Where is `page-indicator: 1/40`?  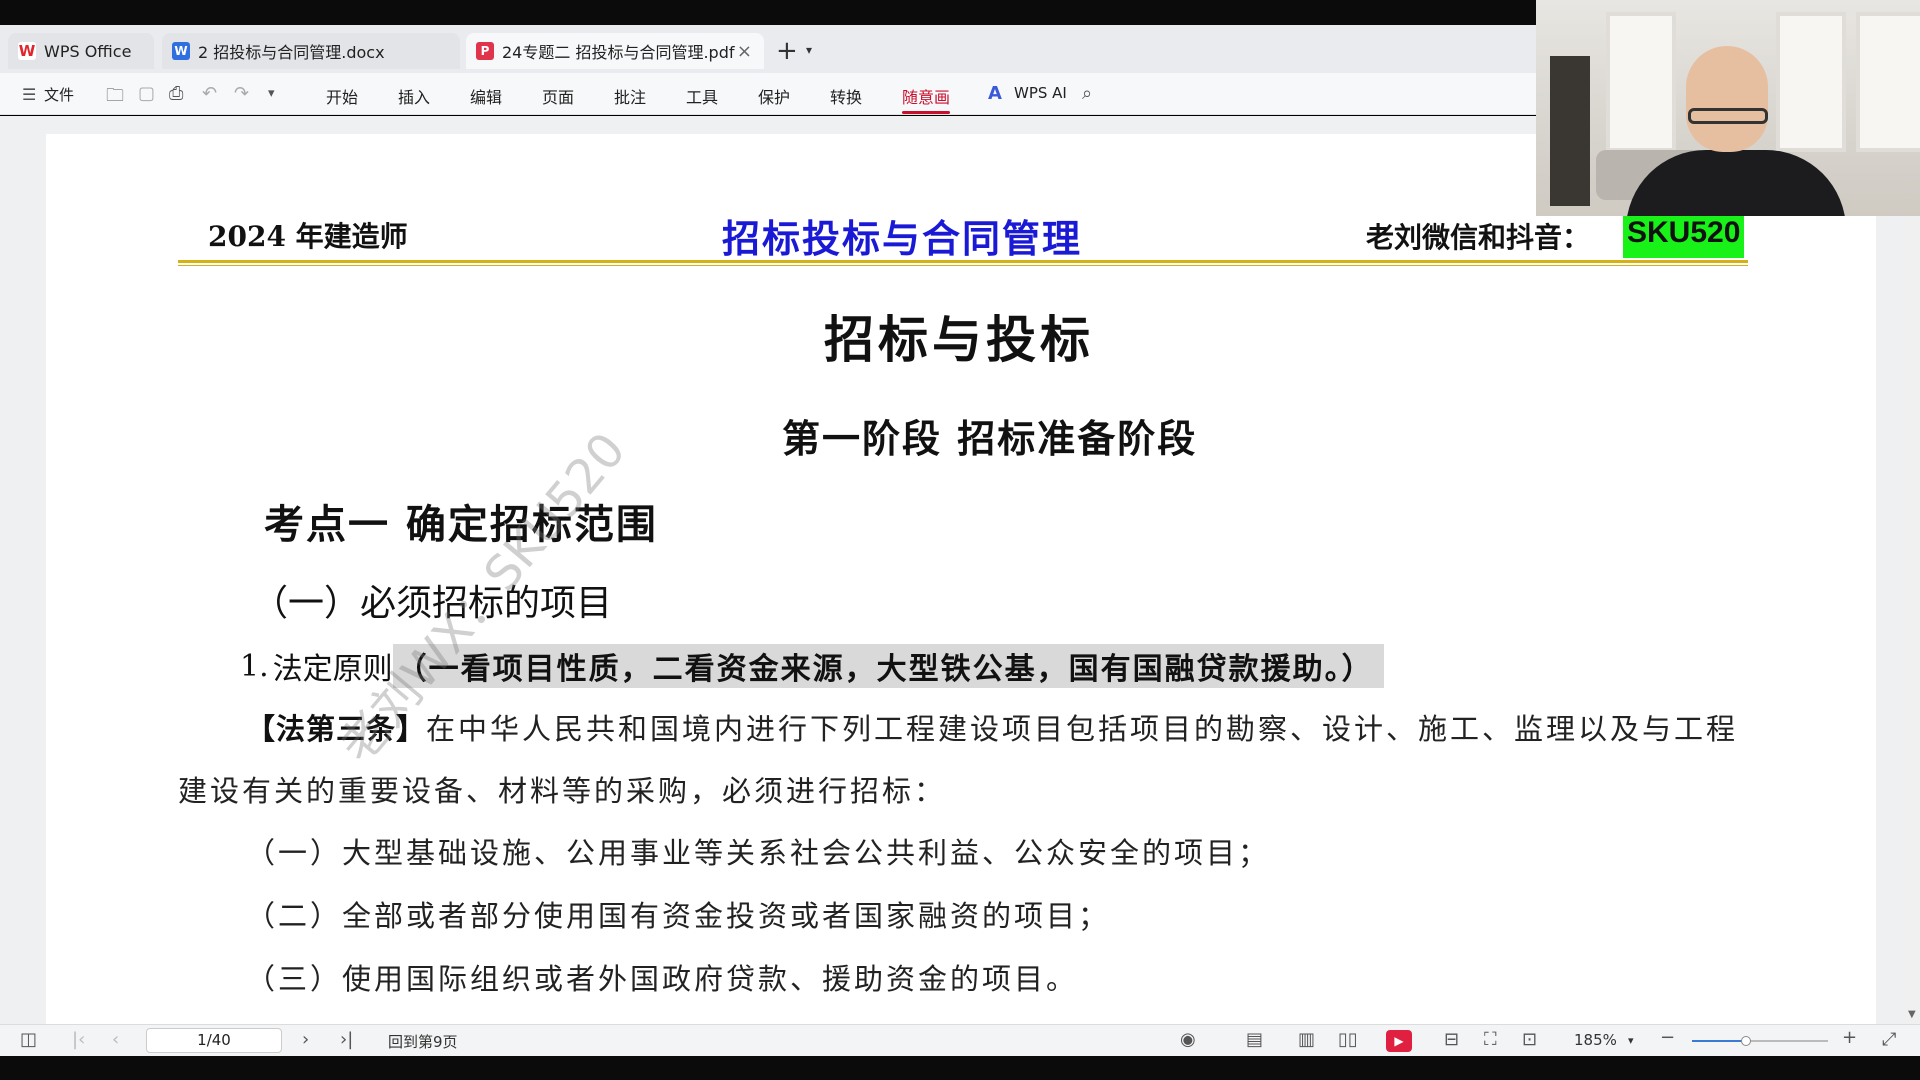
page-indicator: 1/40 is located at coordinates (214, 1040).